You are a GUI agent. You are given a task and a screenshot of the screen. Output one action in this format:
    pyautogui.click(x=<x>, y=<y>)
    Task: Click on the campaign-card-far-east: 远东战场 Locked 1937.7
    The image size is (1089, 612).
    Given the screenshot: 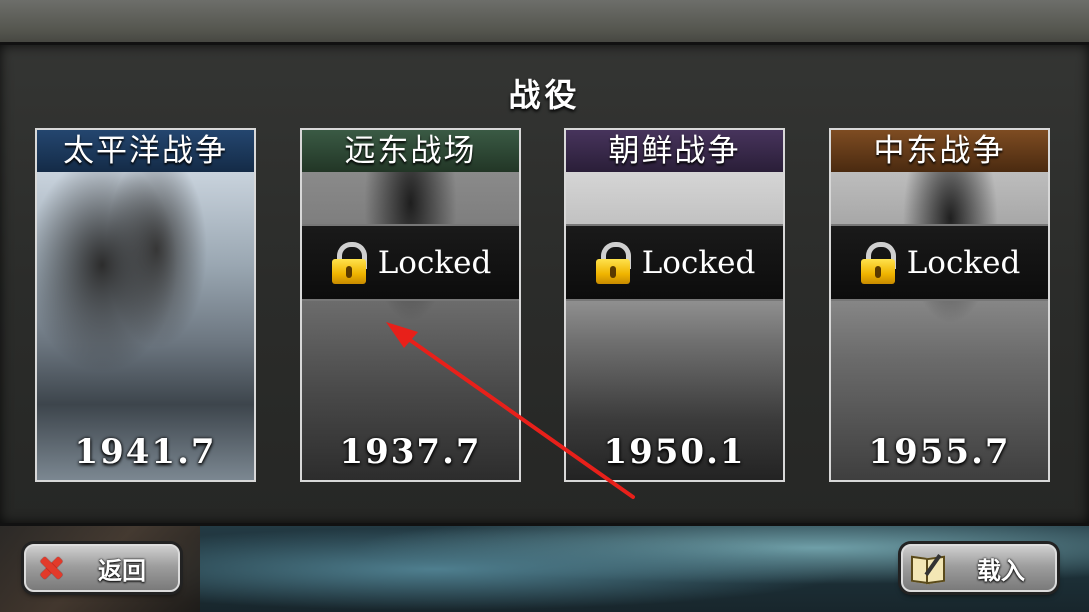 What is the action you would take?
    pyautogui.click(x=410, y=305)
    